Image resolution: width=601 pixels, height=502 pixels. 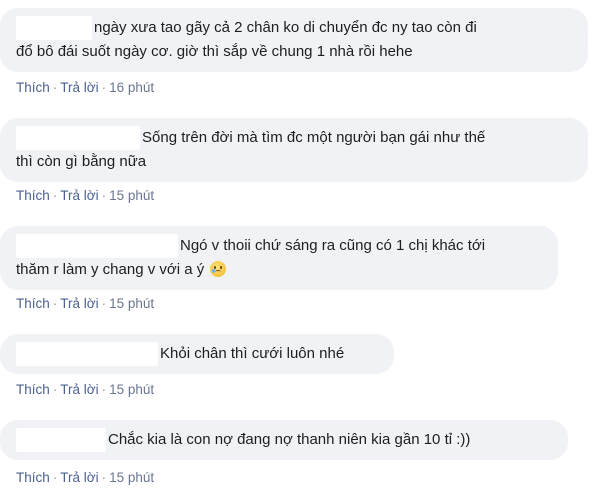 What do you see at coordinates (252, 353) in the screenshot?
I see `comment-text-line: Khỏi chân thì cưới luôn nhé` at bounding box center [252, 353].